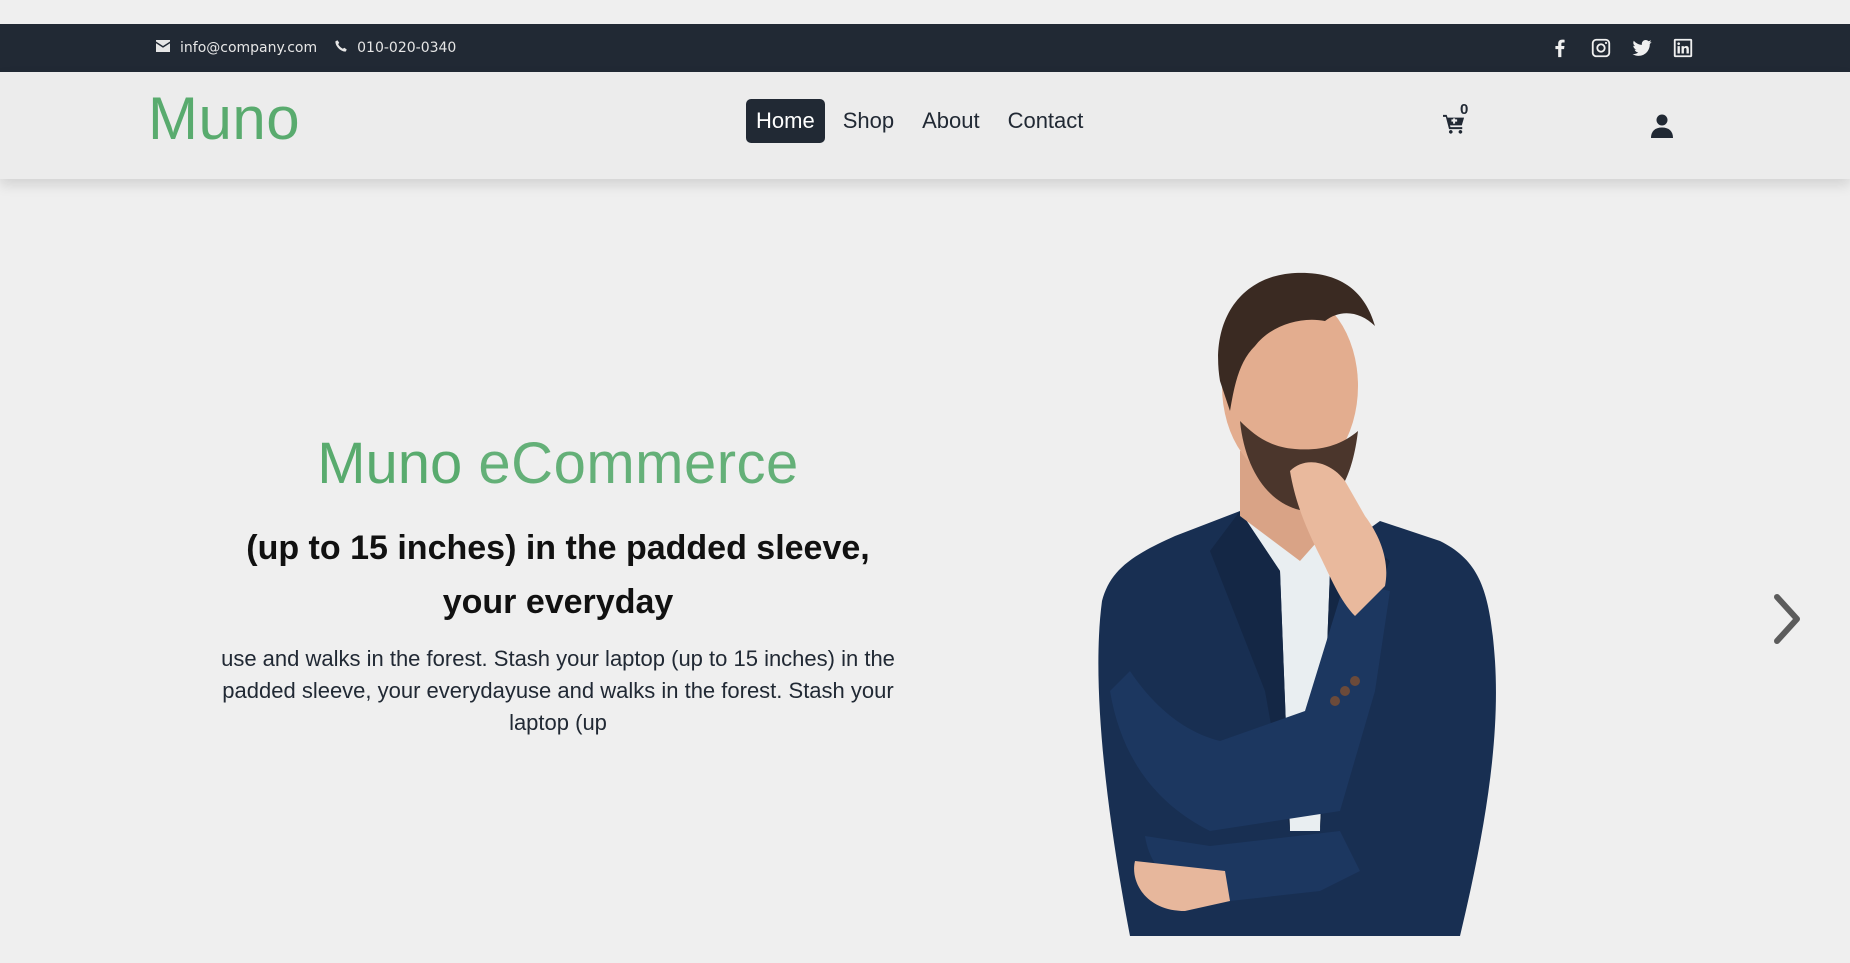 This screenshot has height=963, width=1850. What do you see at coordinates (341, 48) in the screenshot?
I see `phone-icon` at bounding box center [341, 48].